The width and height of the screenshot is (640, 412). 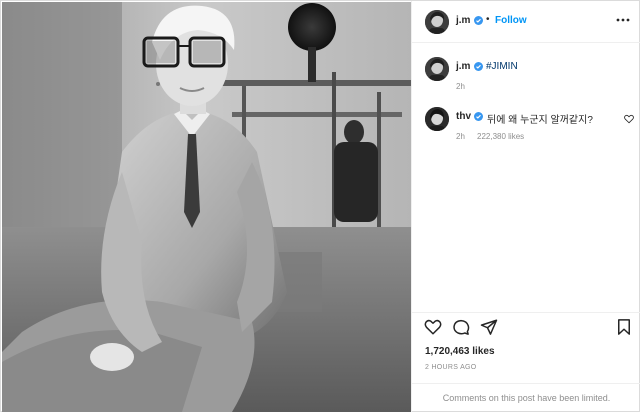 I want to click on caption-avatar, so click(x=437, y=69).